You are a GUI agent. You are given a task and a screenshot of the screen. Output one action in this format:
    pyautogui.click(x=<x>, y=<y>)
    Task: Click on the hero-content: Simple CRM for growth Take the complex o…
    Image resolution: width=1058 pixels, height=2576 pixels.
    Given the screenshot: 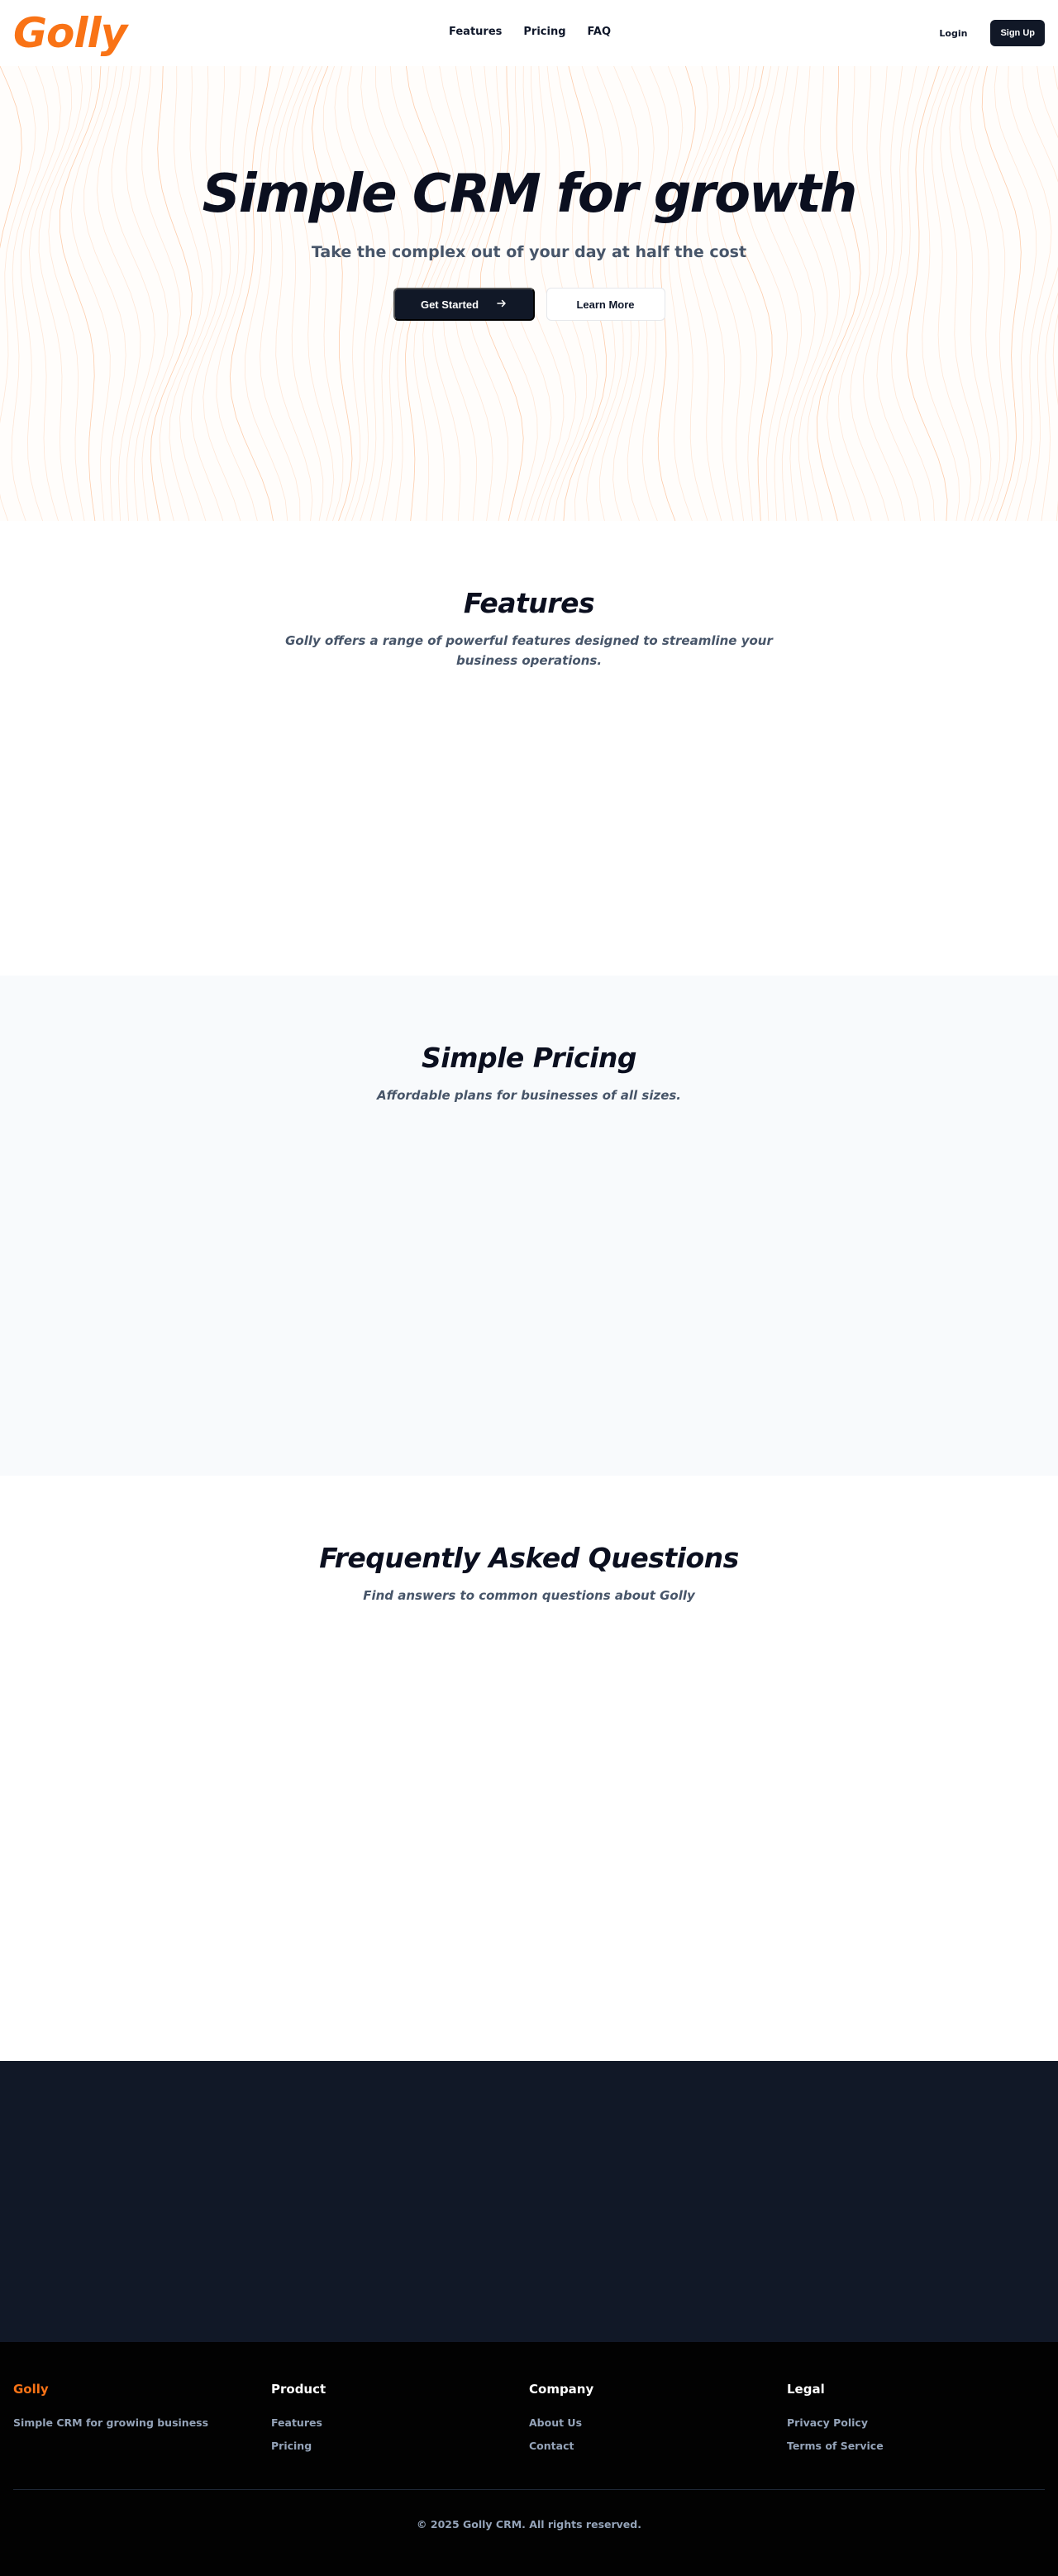 What is the action you would take?
    pyautogui.click(x=529, y=193)
    